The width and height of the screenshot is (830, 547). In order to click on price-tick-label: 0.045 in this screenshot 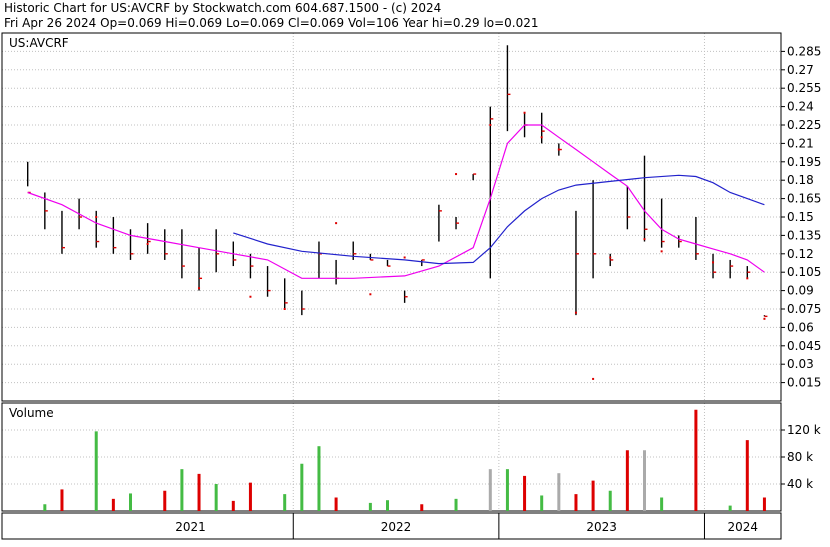, I will do `click(804, 346)`.